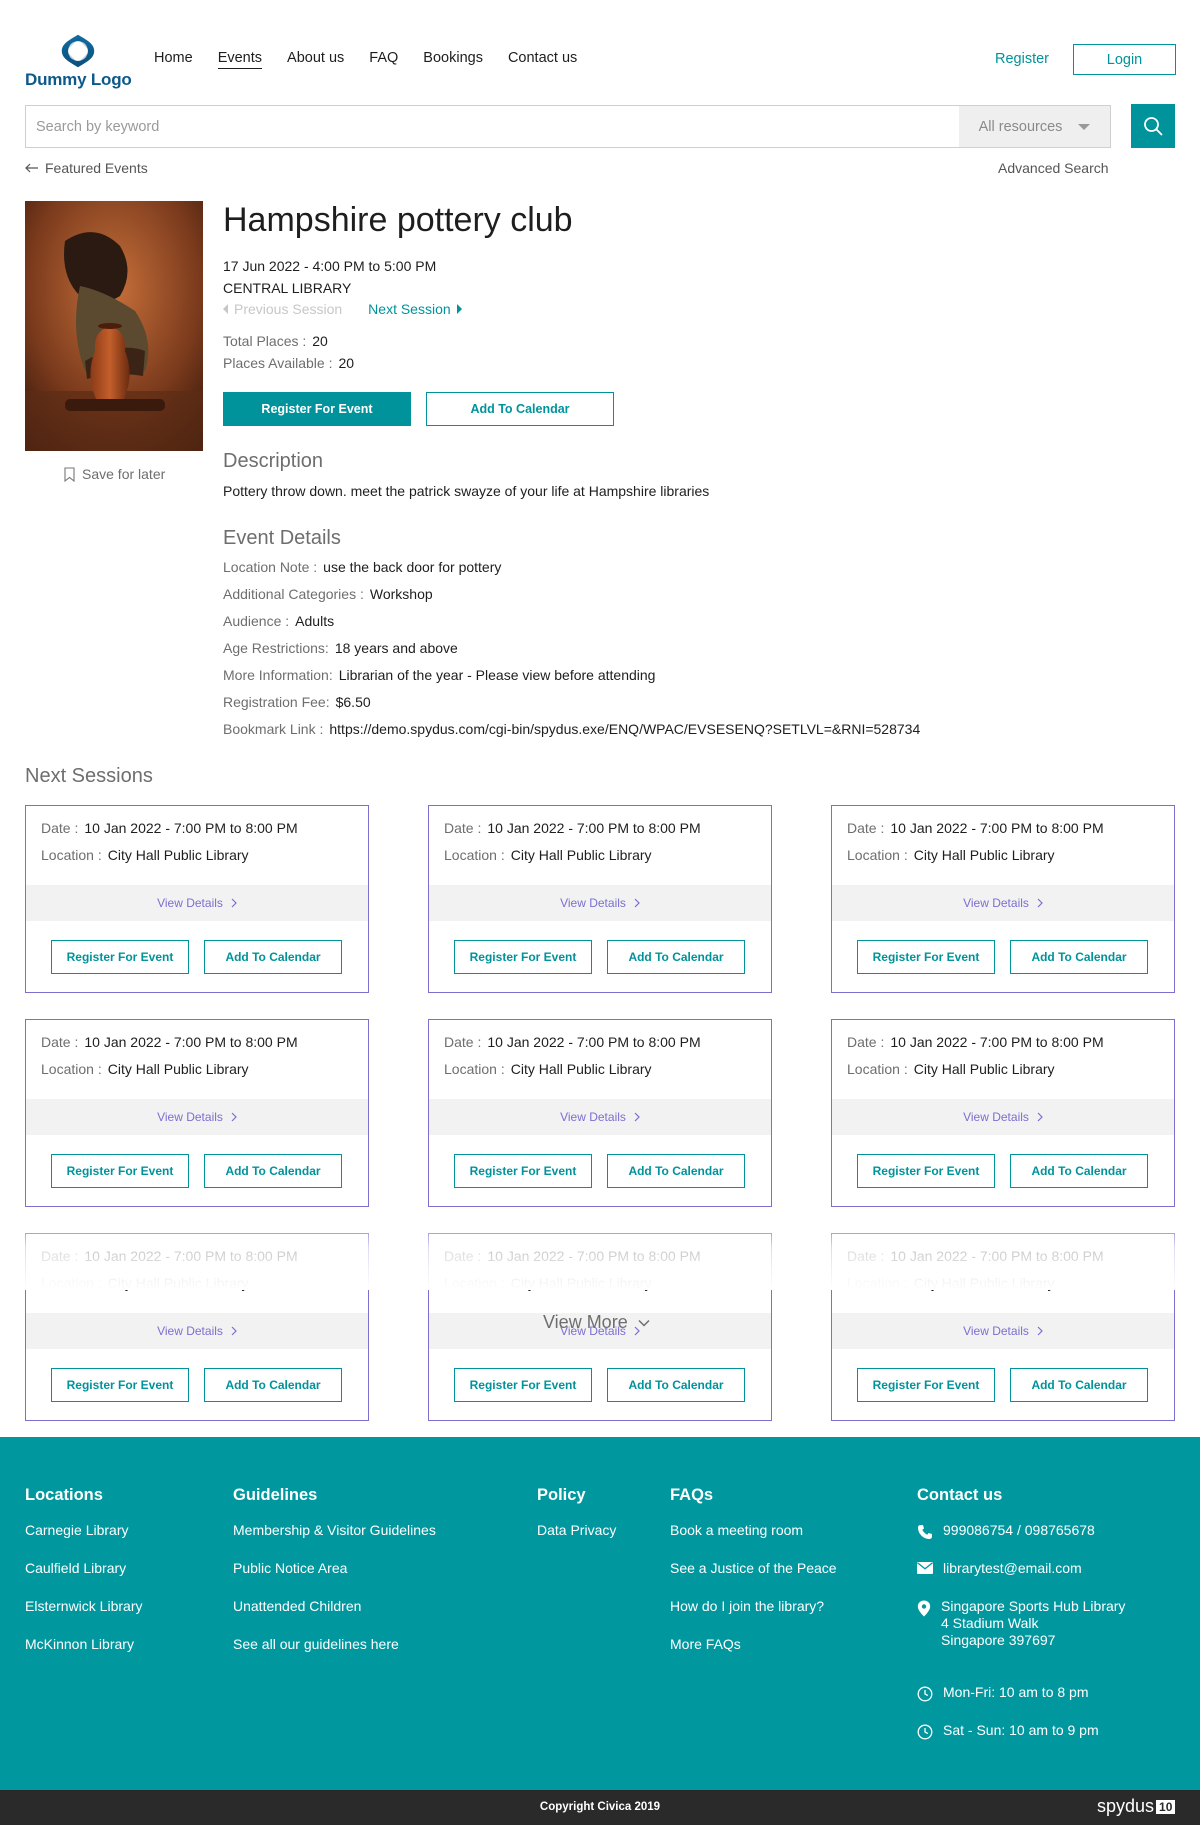  What do you see at coordinates (1020, 126) in the screenshot?
I see `resource-scope-value: All resources` at bounding box center [1020, 126].